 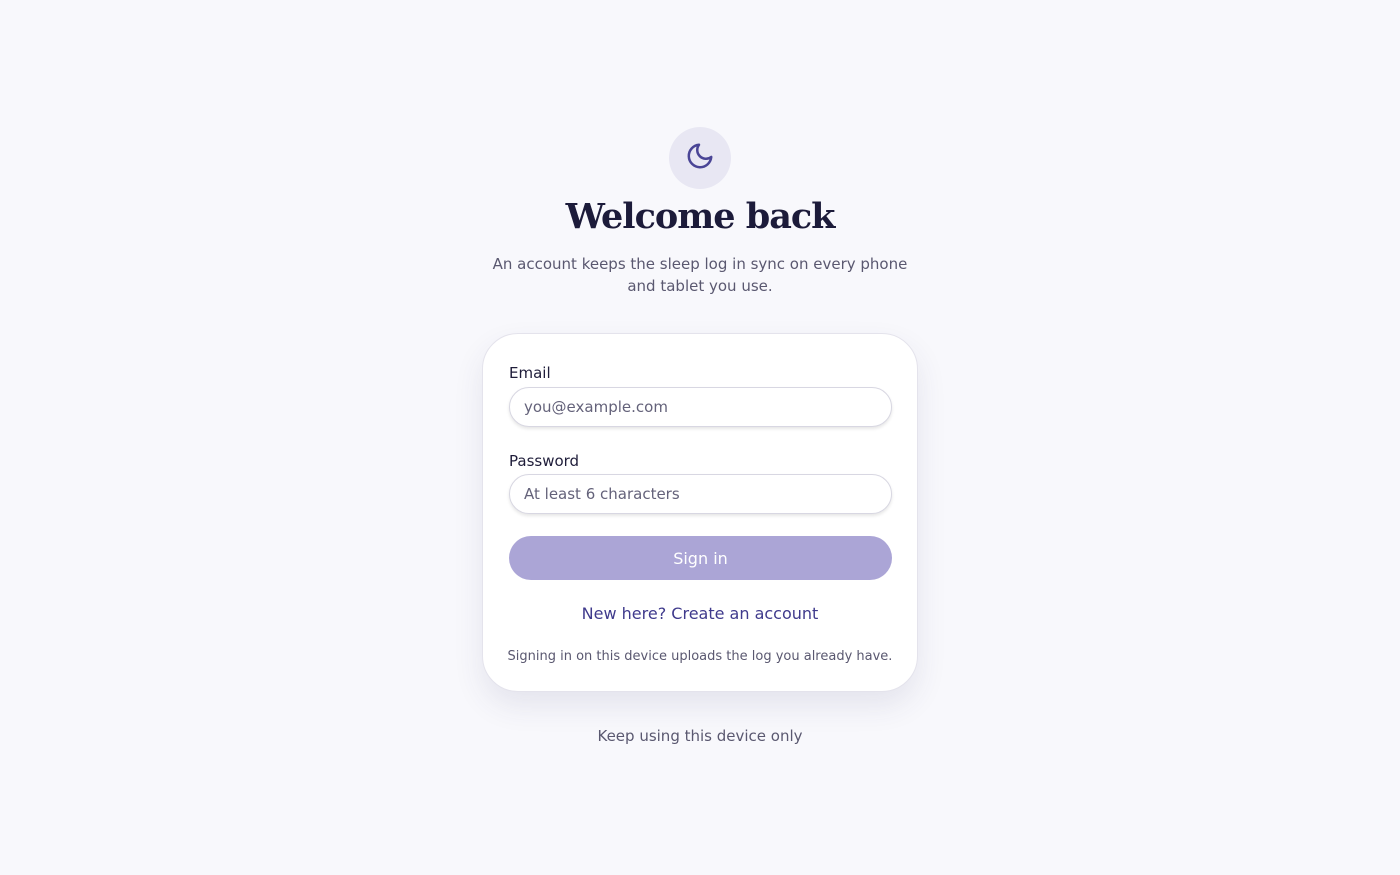 I want to click on password-label: Password, so click(x=544, y=461).